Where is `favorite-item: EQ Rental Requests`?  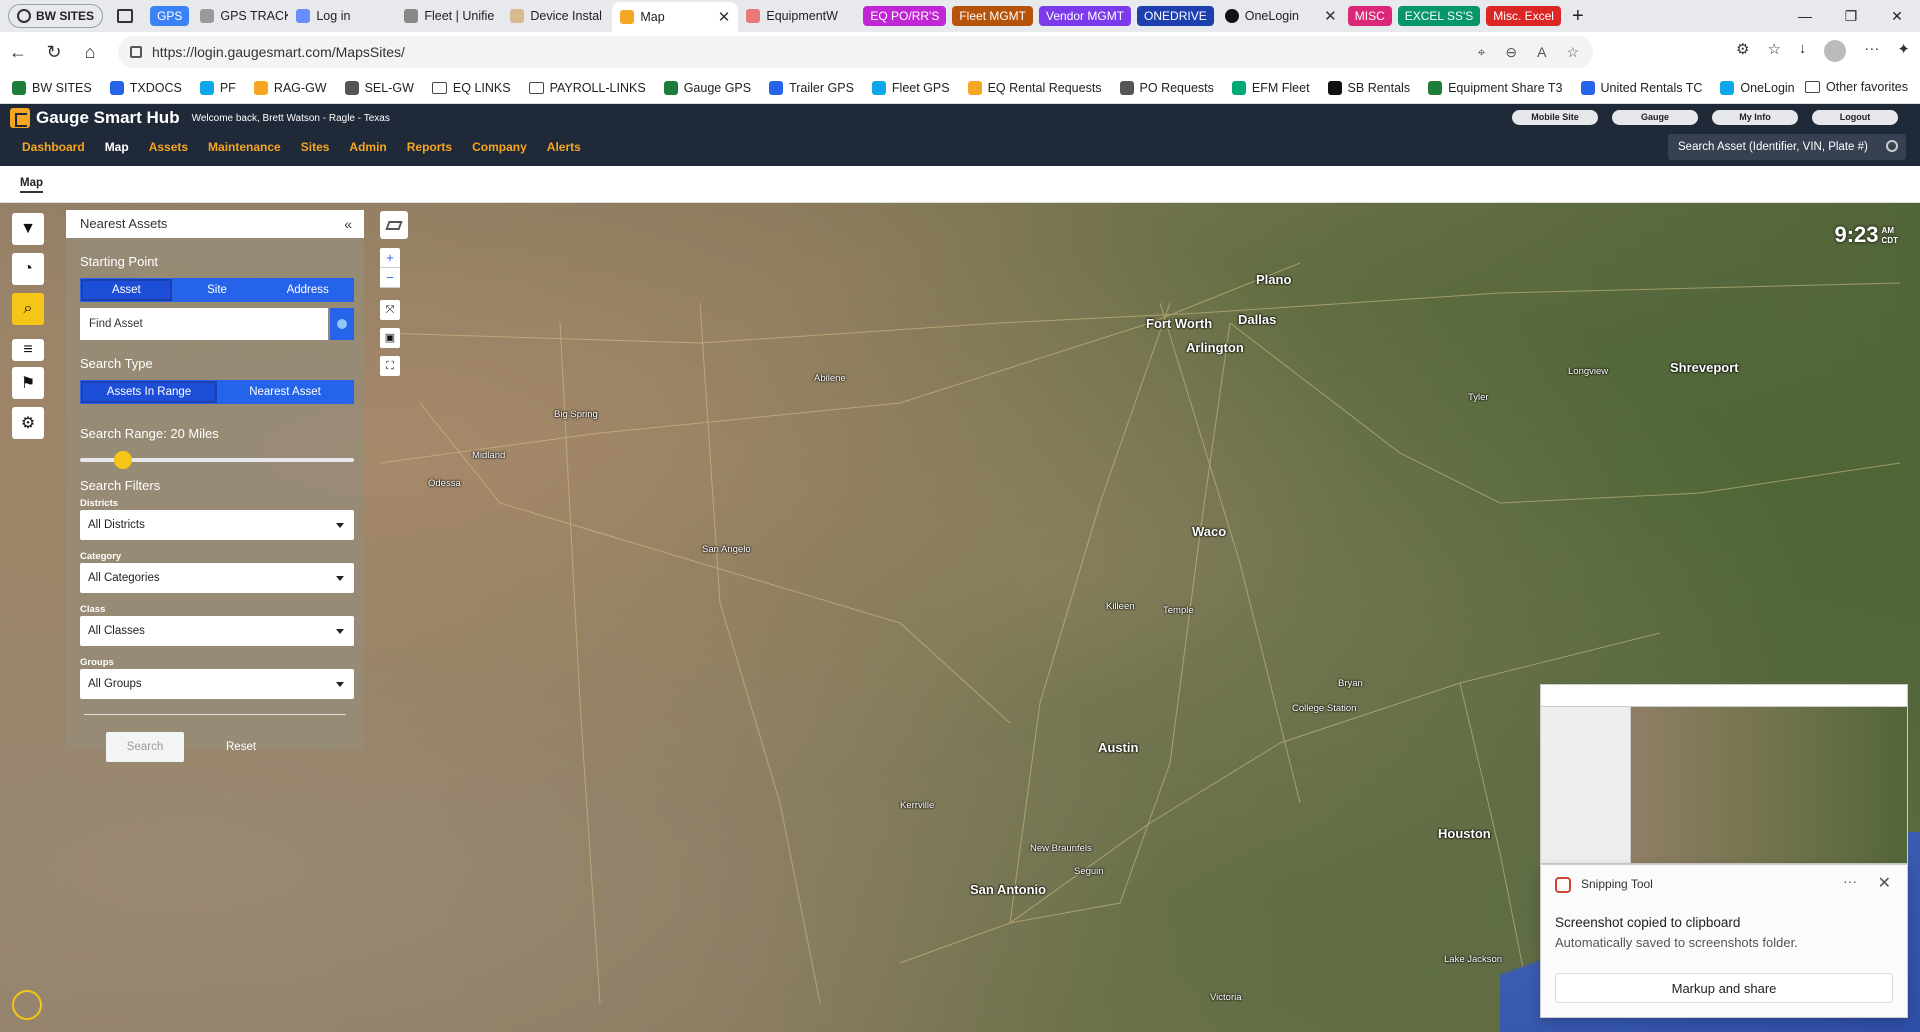 favorite-item: EQ Rental Requests is located at coordinates (1034, 87).